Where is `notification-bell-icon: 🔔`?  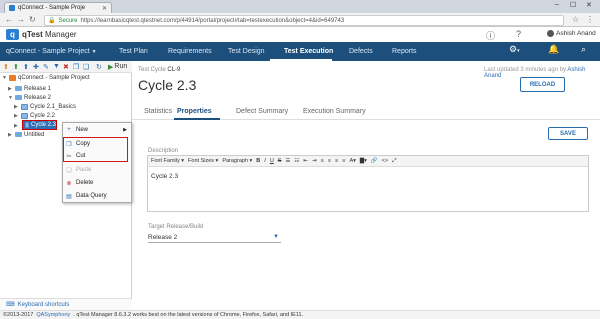
notification-bell-icon: 🔔 is located at coordinates (553, 49).